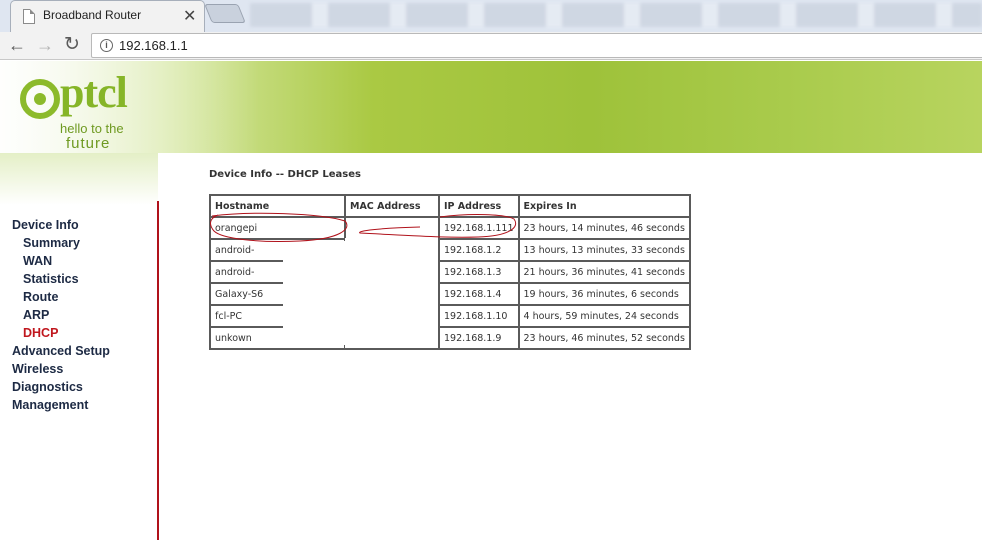 This screenshot has height=540, width=982. Describe the element at coordinates (84, 405) in the screenshot. I see `sidebar-item-management: Management` at that location.